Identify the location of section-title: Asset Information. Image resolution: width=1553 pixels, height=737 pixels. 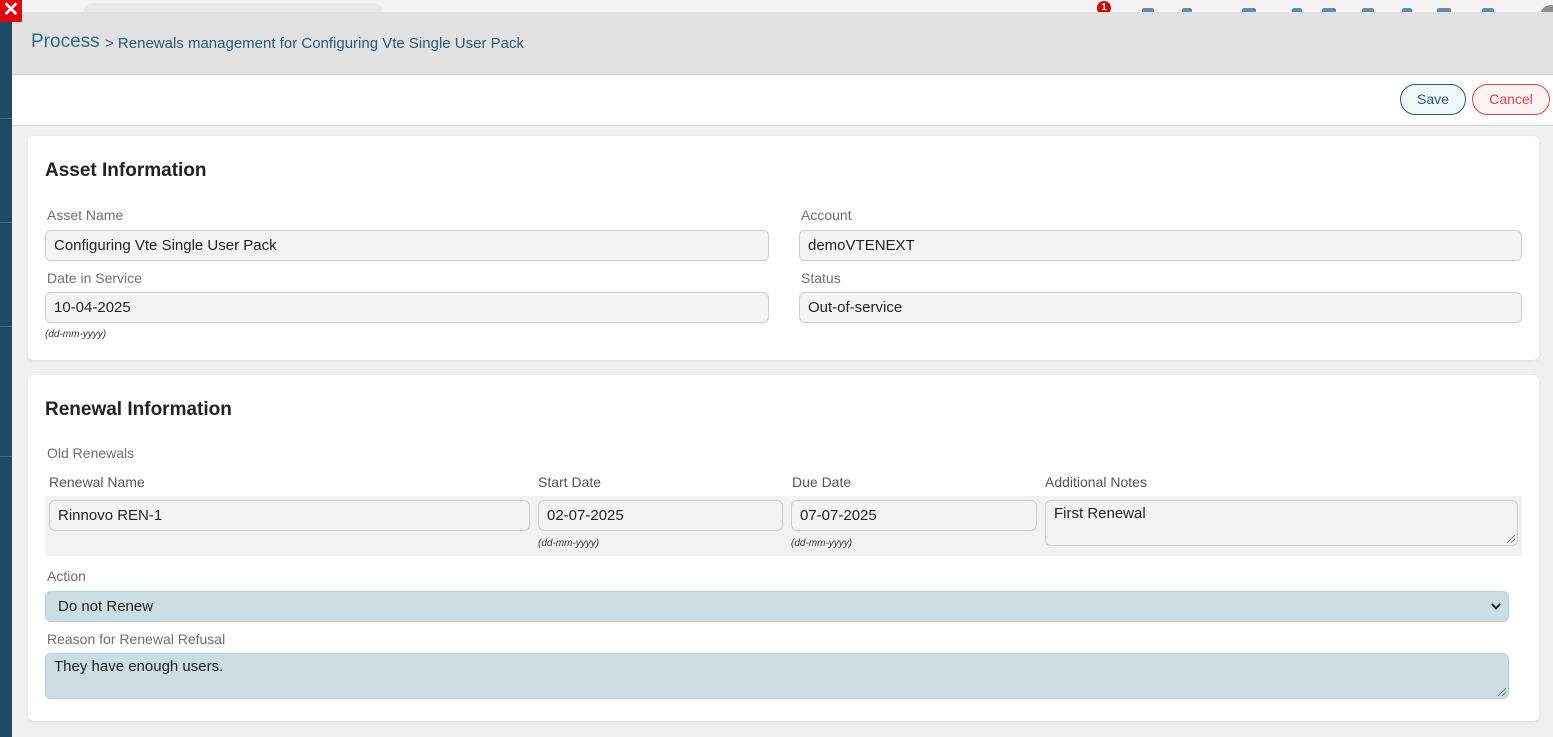
(126, 170).